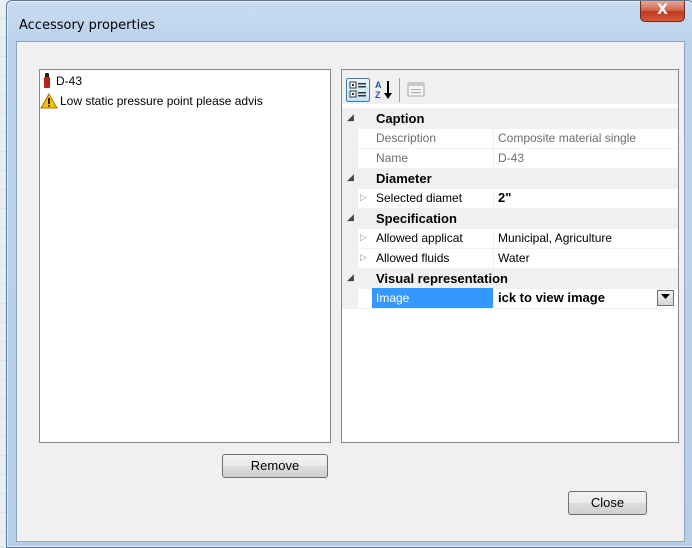 This screenshot has width=692, height=548. I want to click on remove-button: Remove, so click(275, 466).